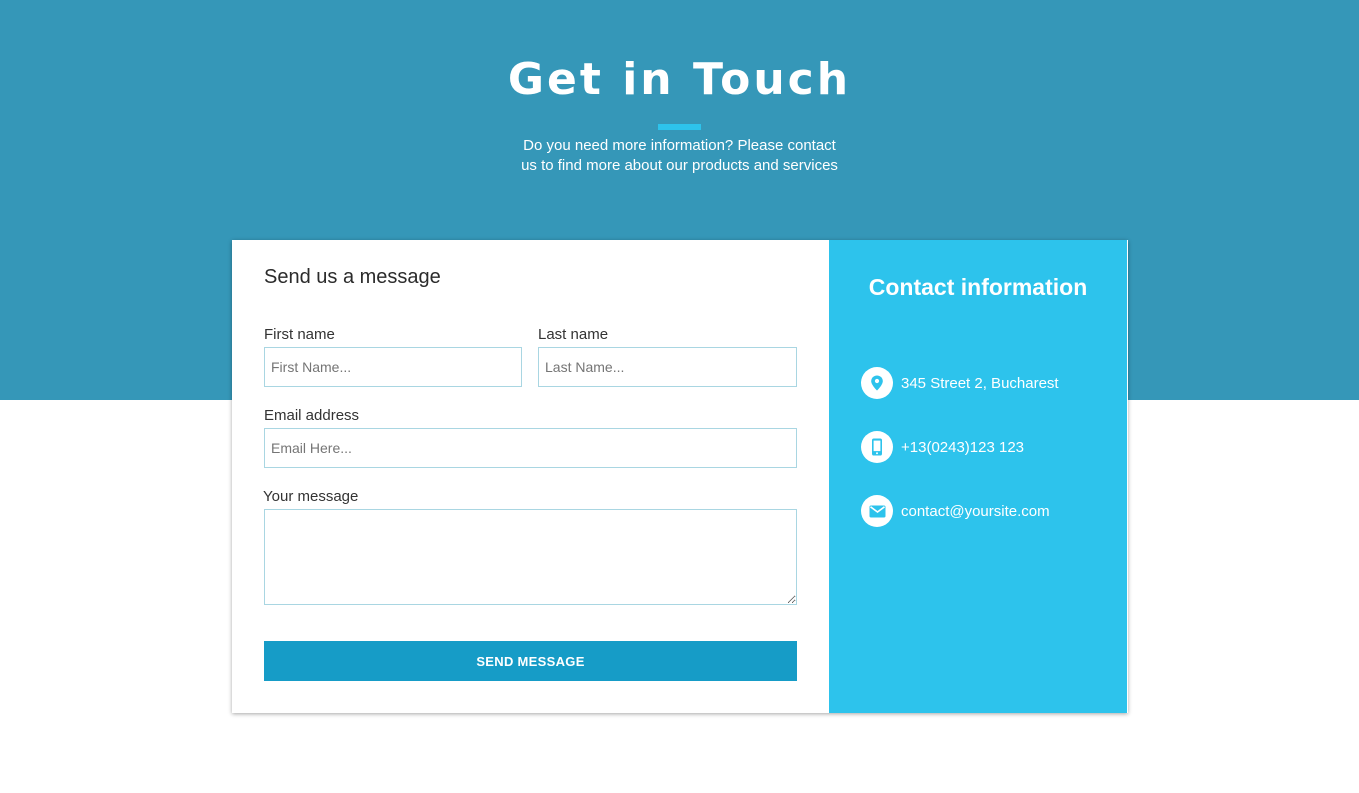  What do you see at coordinates (980, 383) in the screenshot?
I see `address-text: 345 Street 2, Bucharest` at bounding box center [980, 383].